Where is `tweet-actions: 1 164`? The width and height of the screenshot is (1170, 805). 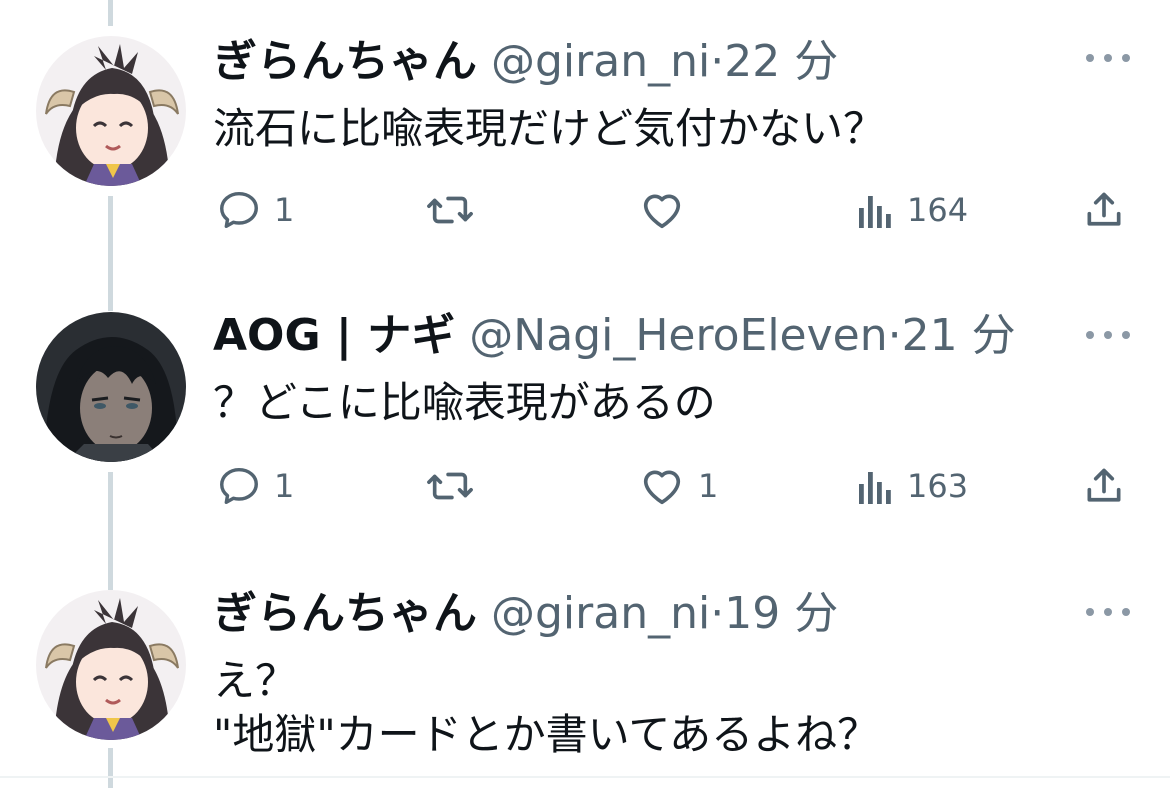
tweet-actions: 1 164 is located at coordinates (585, 210).